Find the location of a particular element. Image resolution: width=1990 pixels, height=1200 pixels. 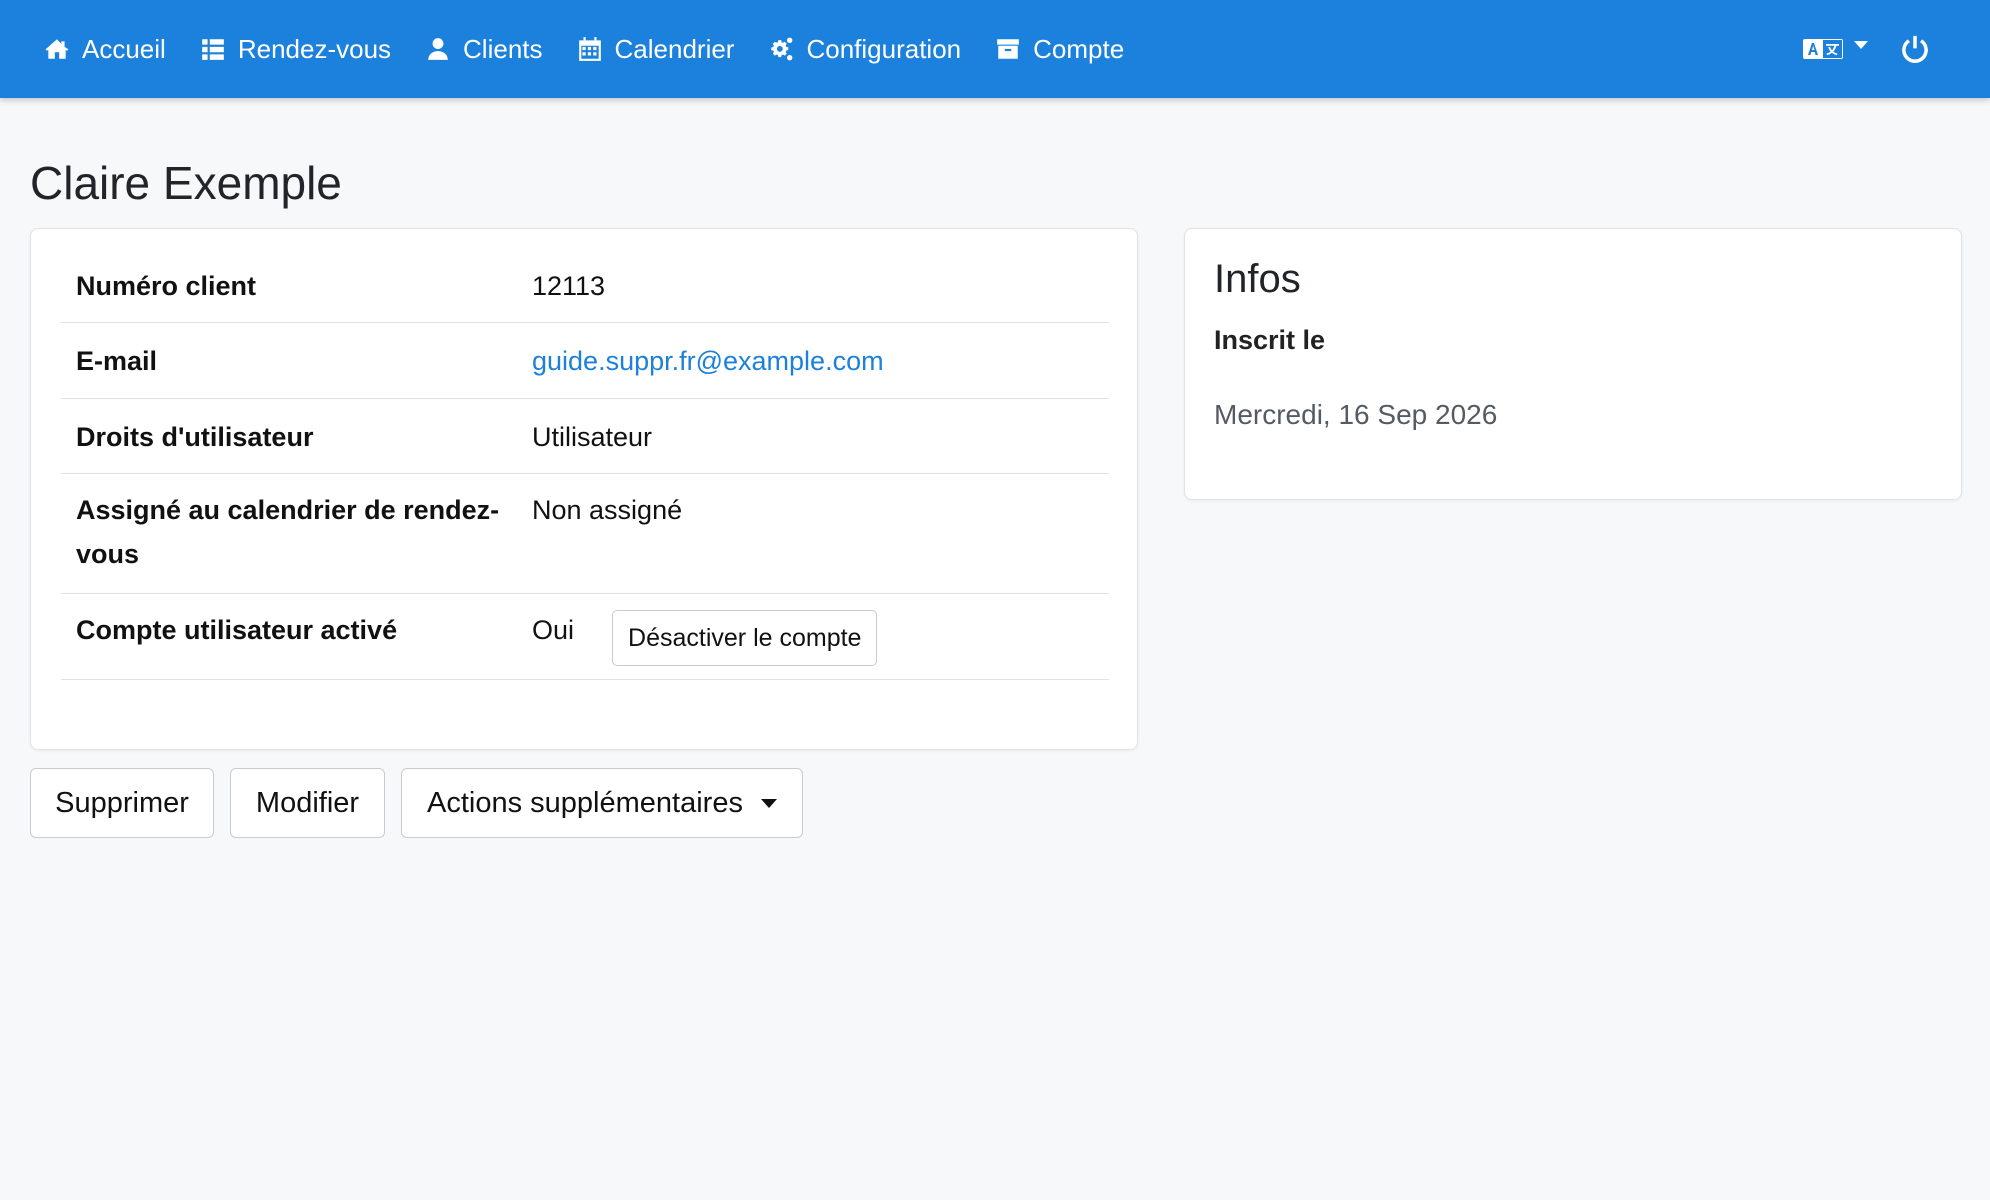

client-number-value: 12113 is located at coordinates (569, 286).